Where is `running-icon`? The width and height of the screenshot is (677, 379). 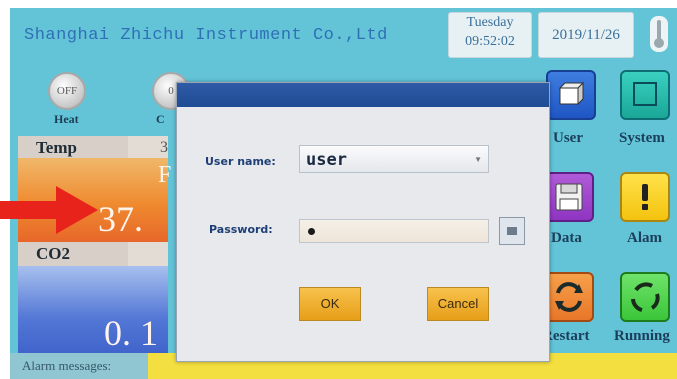 running-icon is located at coordinates (645, 297).